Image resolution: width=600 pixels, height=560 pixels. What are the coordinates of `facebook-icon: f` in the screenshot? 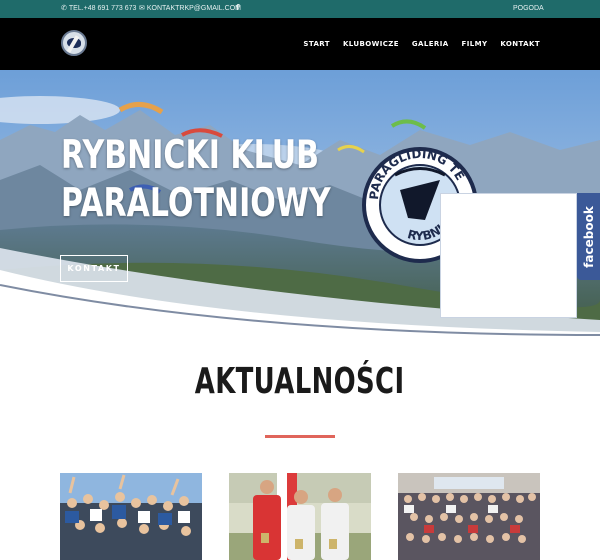 It's located at (238, 7).